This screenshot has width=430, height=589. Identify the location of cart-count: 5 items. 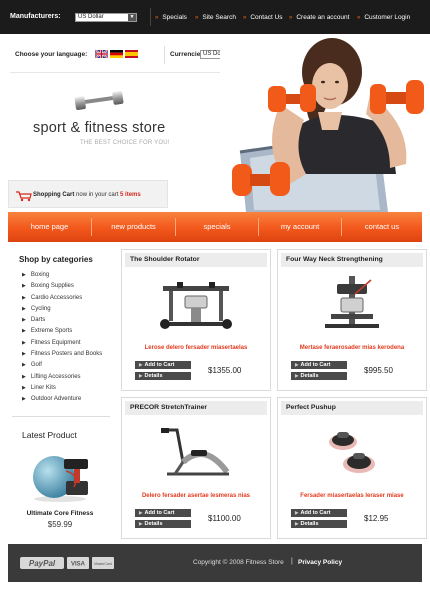
(130, 195).